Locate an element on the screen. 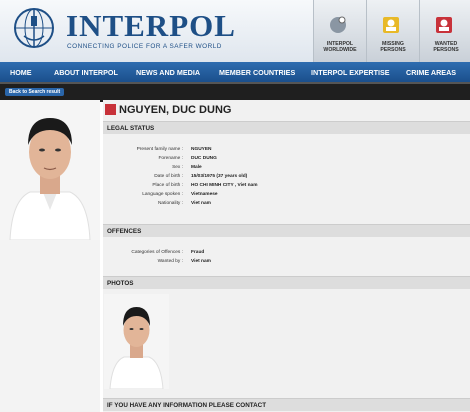 The image size is (470, 412). row-label: Date of birth : is located at coordinates (168, 176).